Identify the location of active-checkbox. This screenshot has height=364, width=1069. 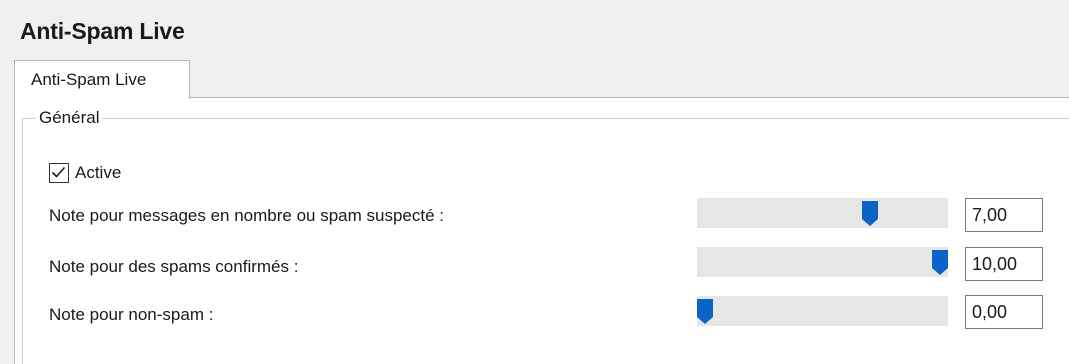
(59, 173).